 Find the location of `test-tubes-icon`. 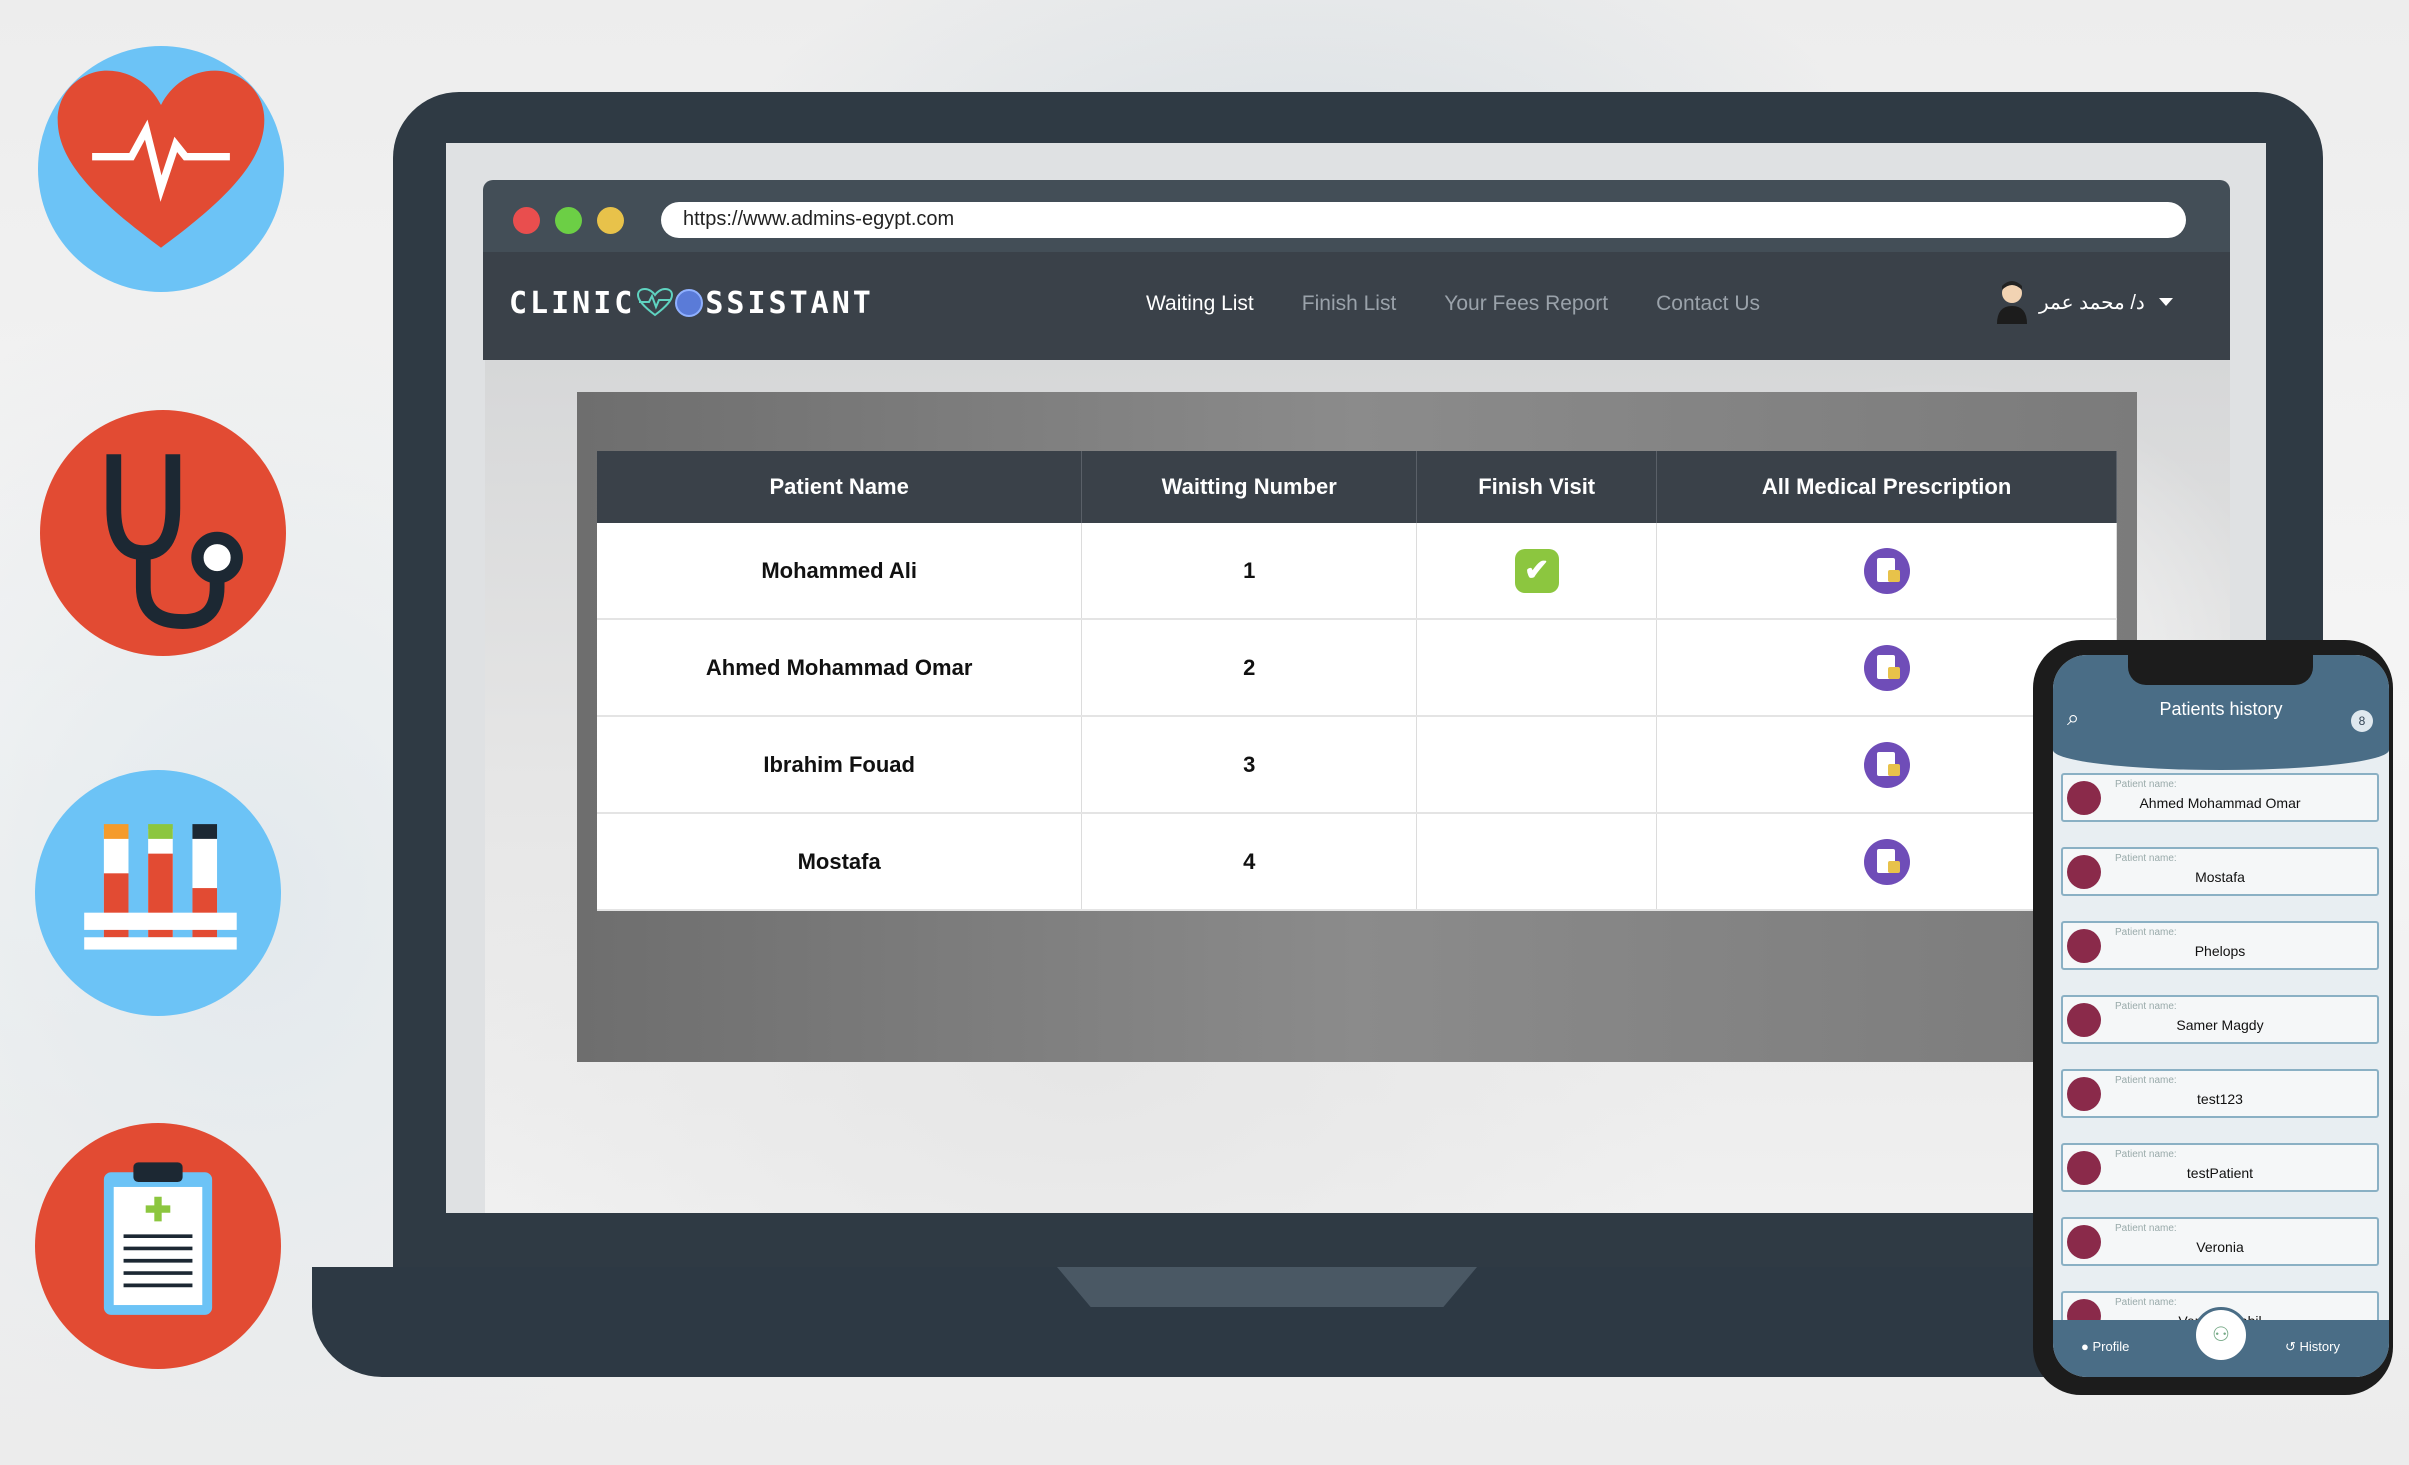

test-tubes-icon is located at coordinates (158, 893).